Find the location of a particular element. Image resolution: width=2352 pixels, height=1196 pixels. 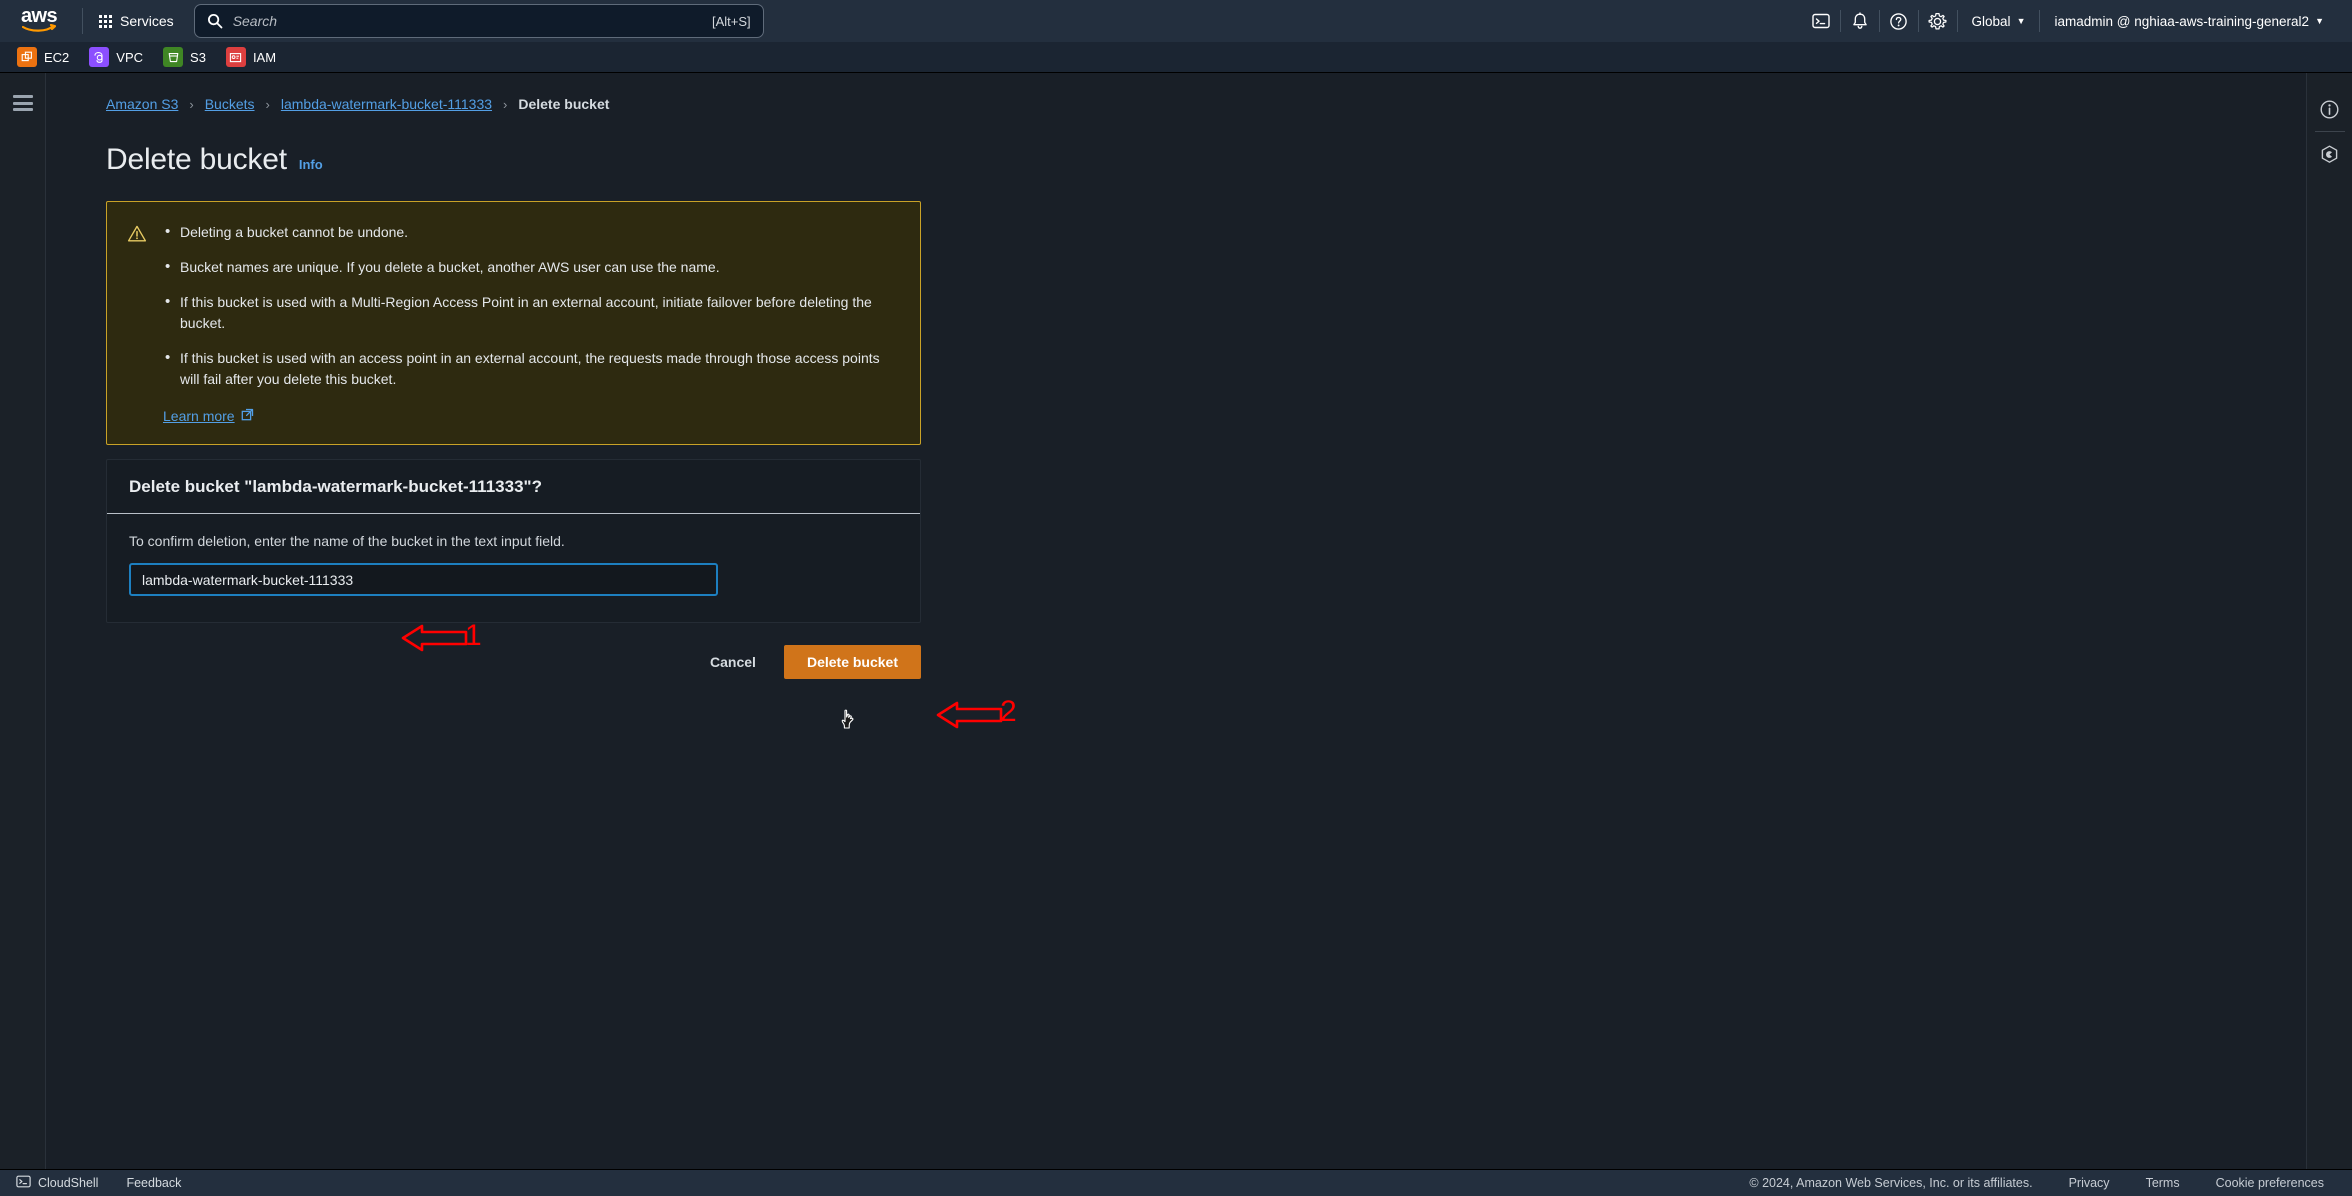

grid-icon is located at coordinates (105, 21).